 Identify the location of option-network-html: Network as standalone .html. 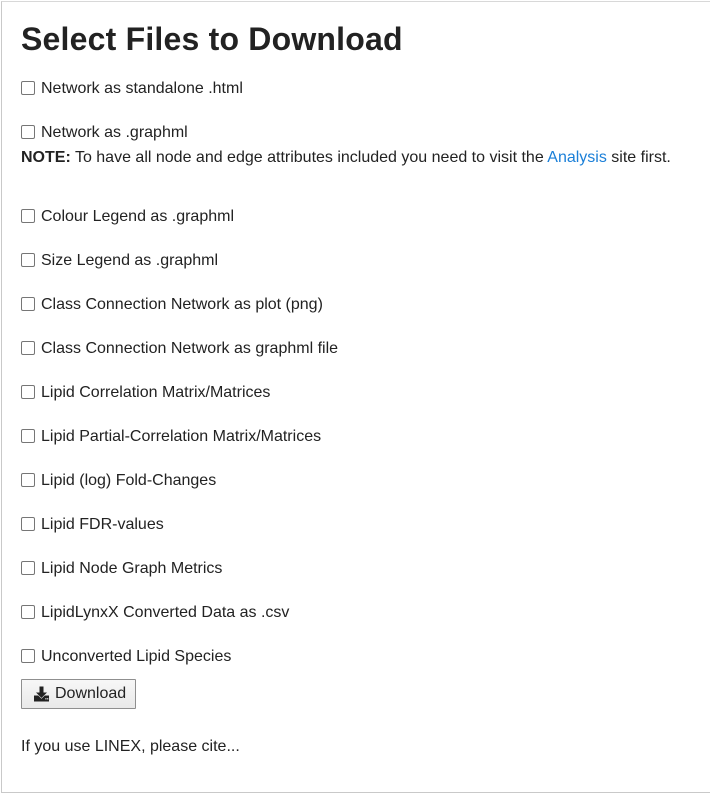
(132, 92).